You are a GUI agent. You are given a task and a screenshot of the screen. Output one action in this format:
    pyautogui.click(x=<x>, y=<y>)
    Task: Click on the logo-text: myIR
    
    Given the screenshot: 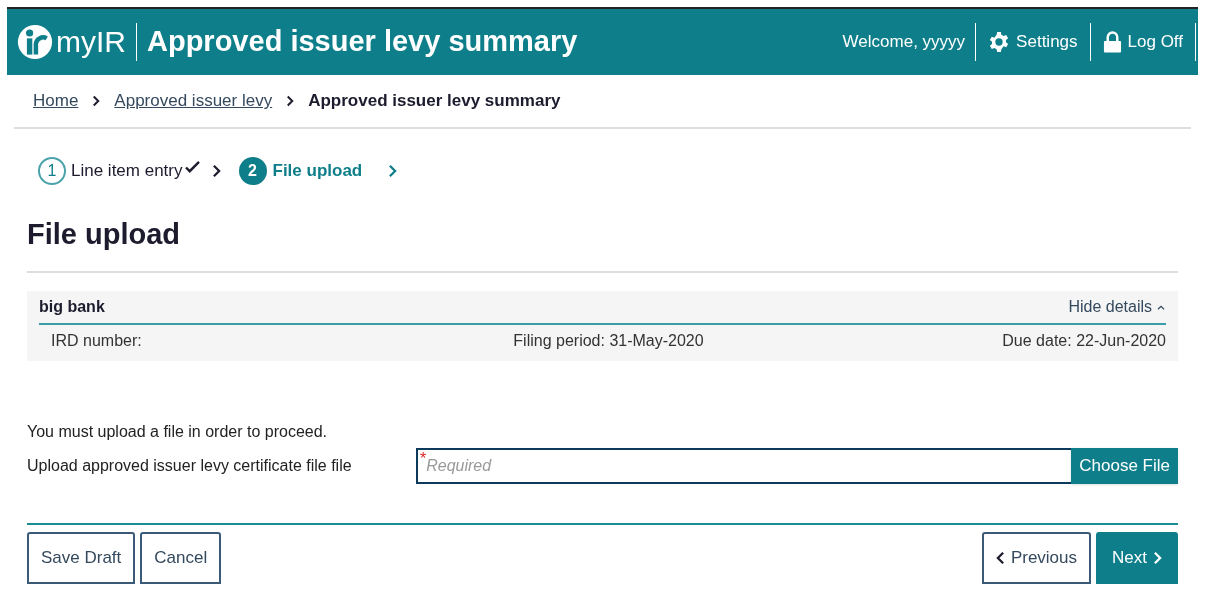 What is the action you would take?
    pyautogui.click(x=91, y=42)
    